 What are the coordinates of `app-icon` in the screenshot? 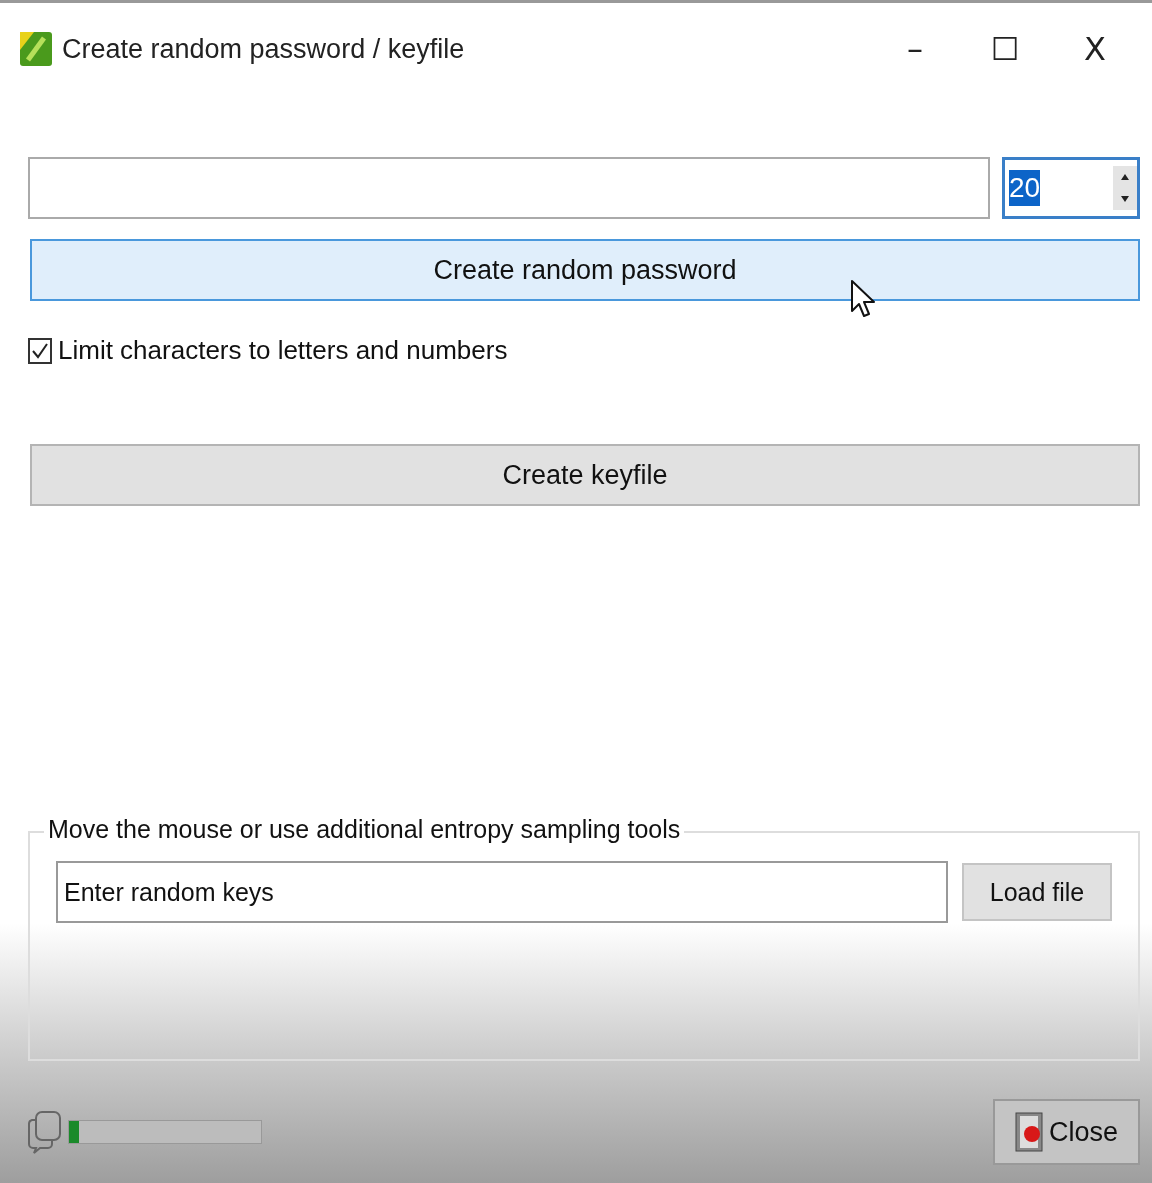 It's located at (36, 49).